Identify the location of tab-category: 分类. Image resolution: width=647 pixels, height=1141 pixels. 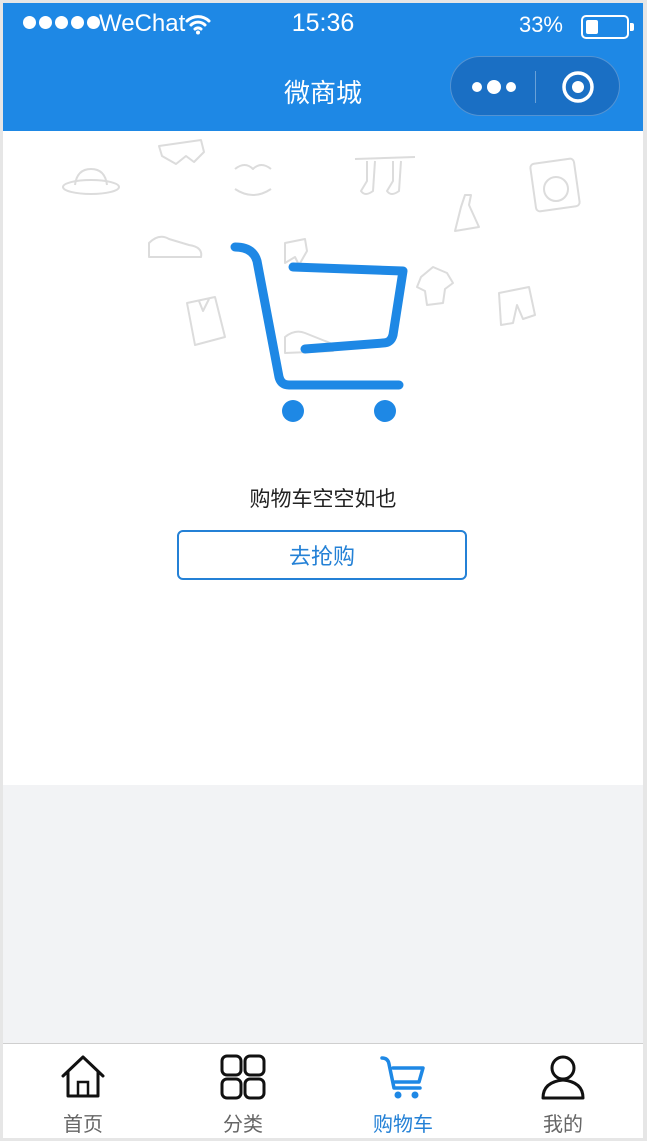
(243, 1091).